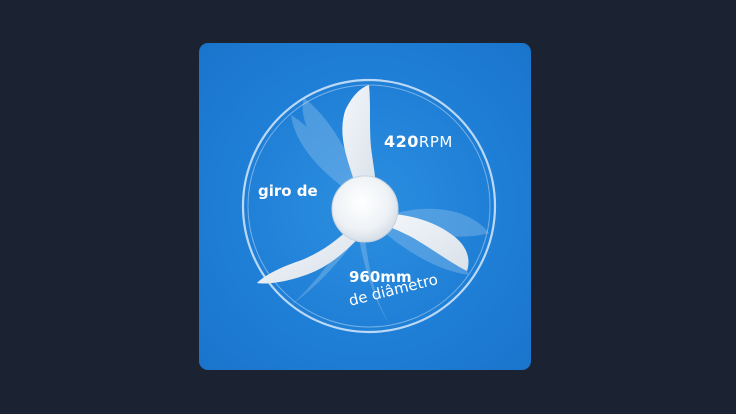 The height and width of the screenshot is (414, 736). What do you see at coordinates (401, 141) in the screenshot?
I see `speed-value: 420` at bounding box center [401, 141].